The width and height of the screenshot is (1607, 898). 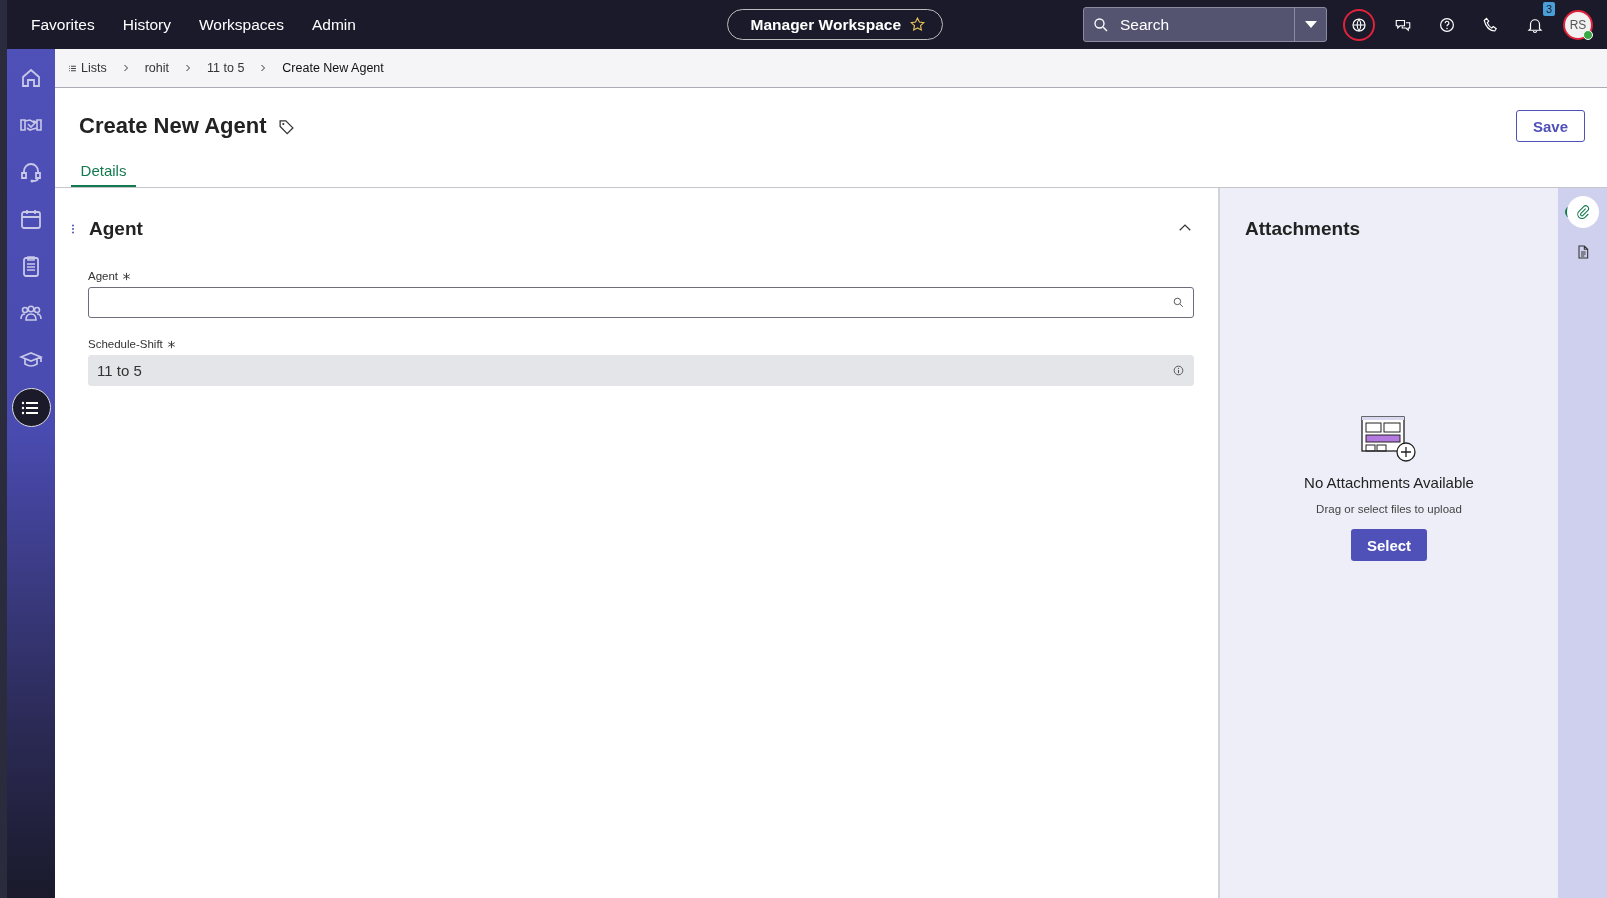 What do you see at coordinates (1178, 370) in the screenshot?
I see `info-icon` at bounding box center [1178, 370].